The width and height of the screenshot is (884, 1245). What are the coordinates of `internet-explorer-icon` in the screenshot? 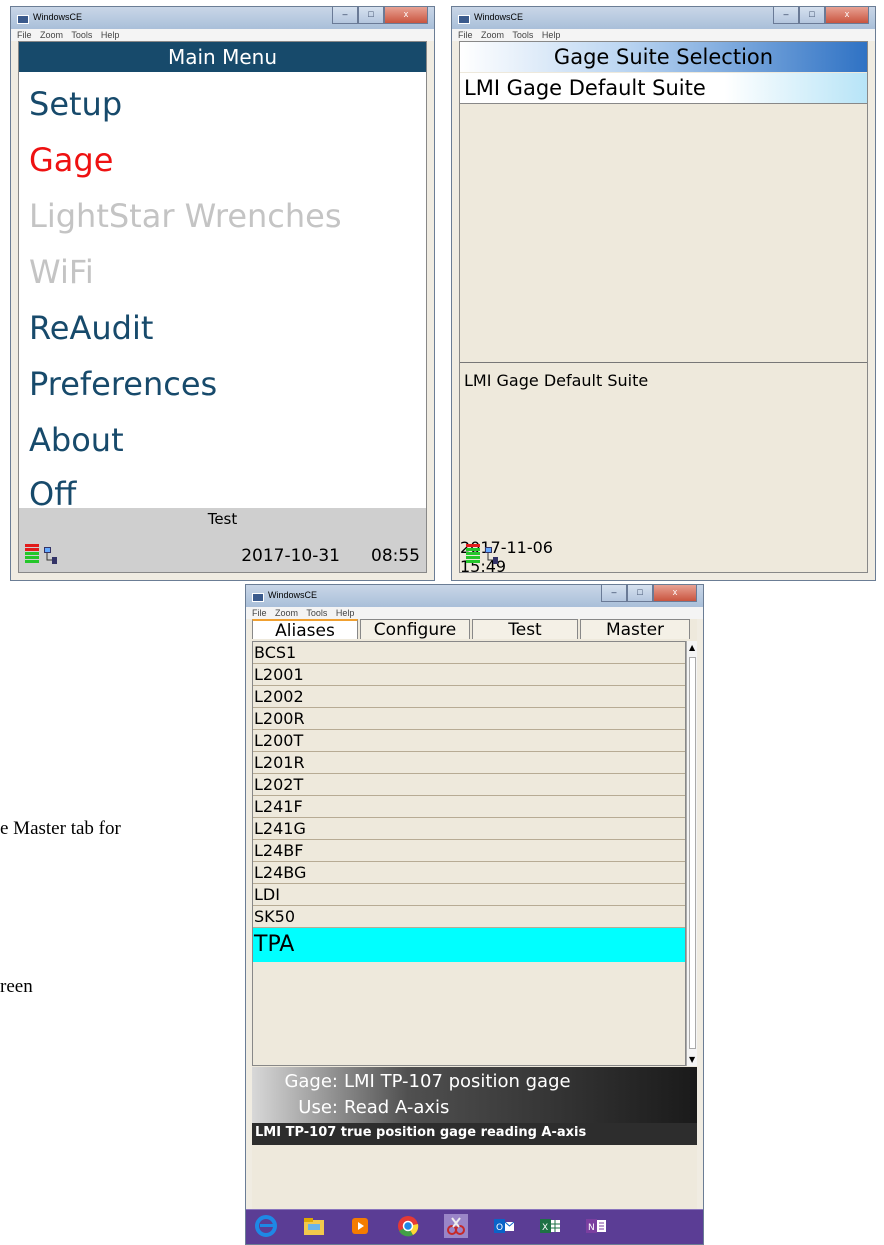 It's located at (266, 1226).